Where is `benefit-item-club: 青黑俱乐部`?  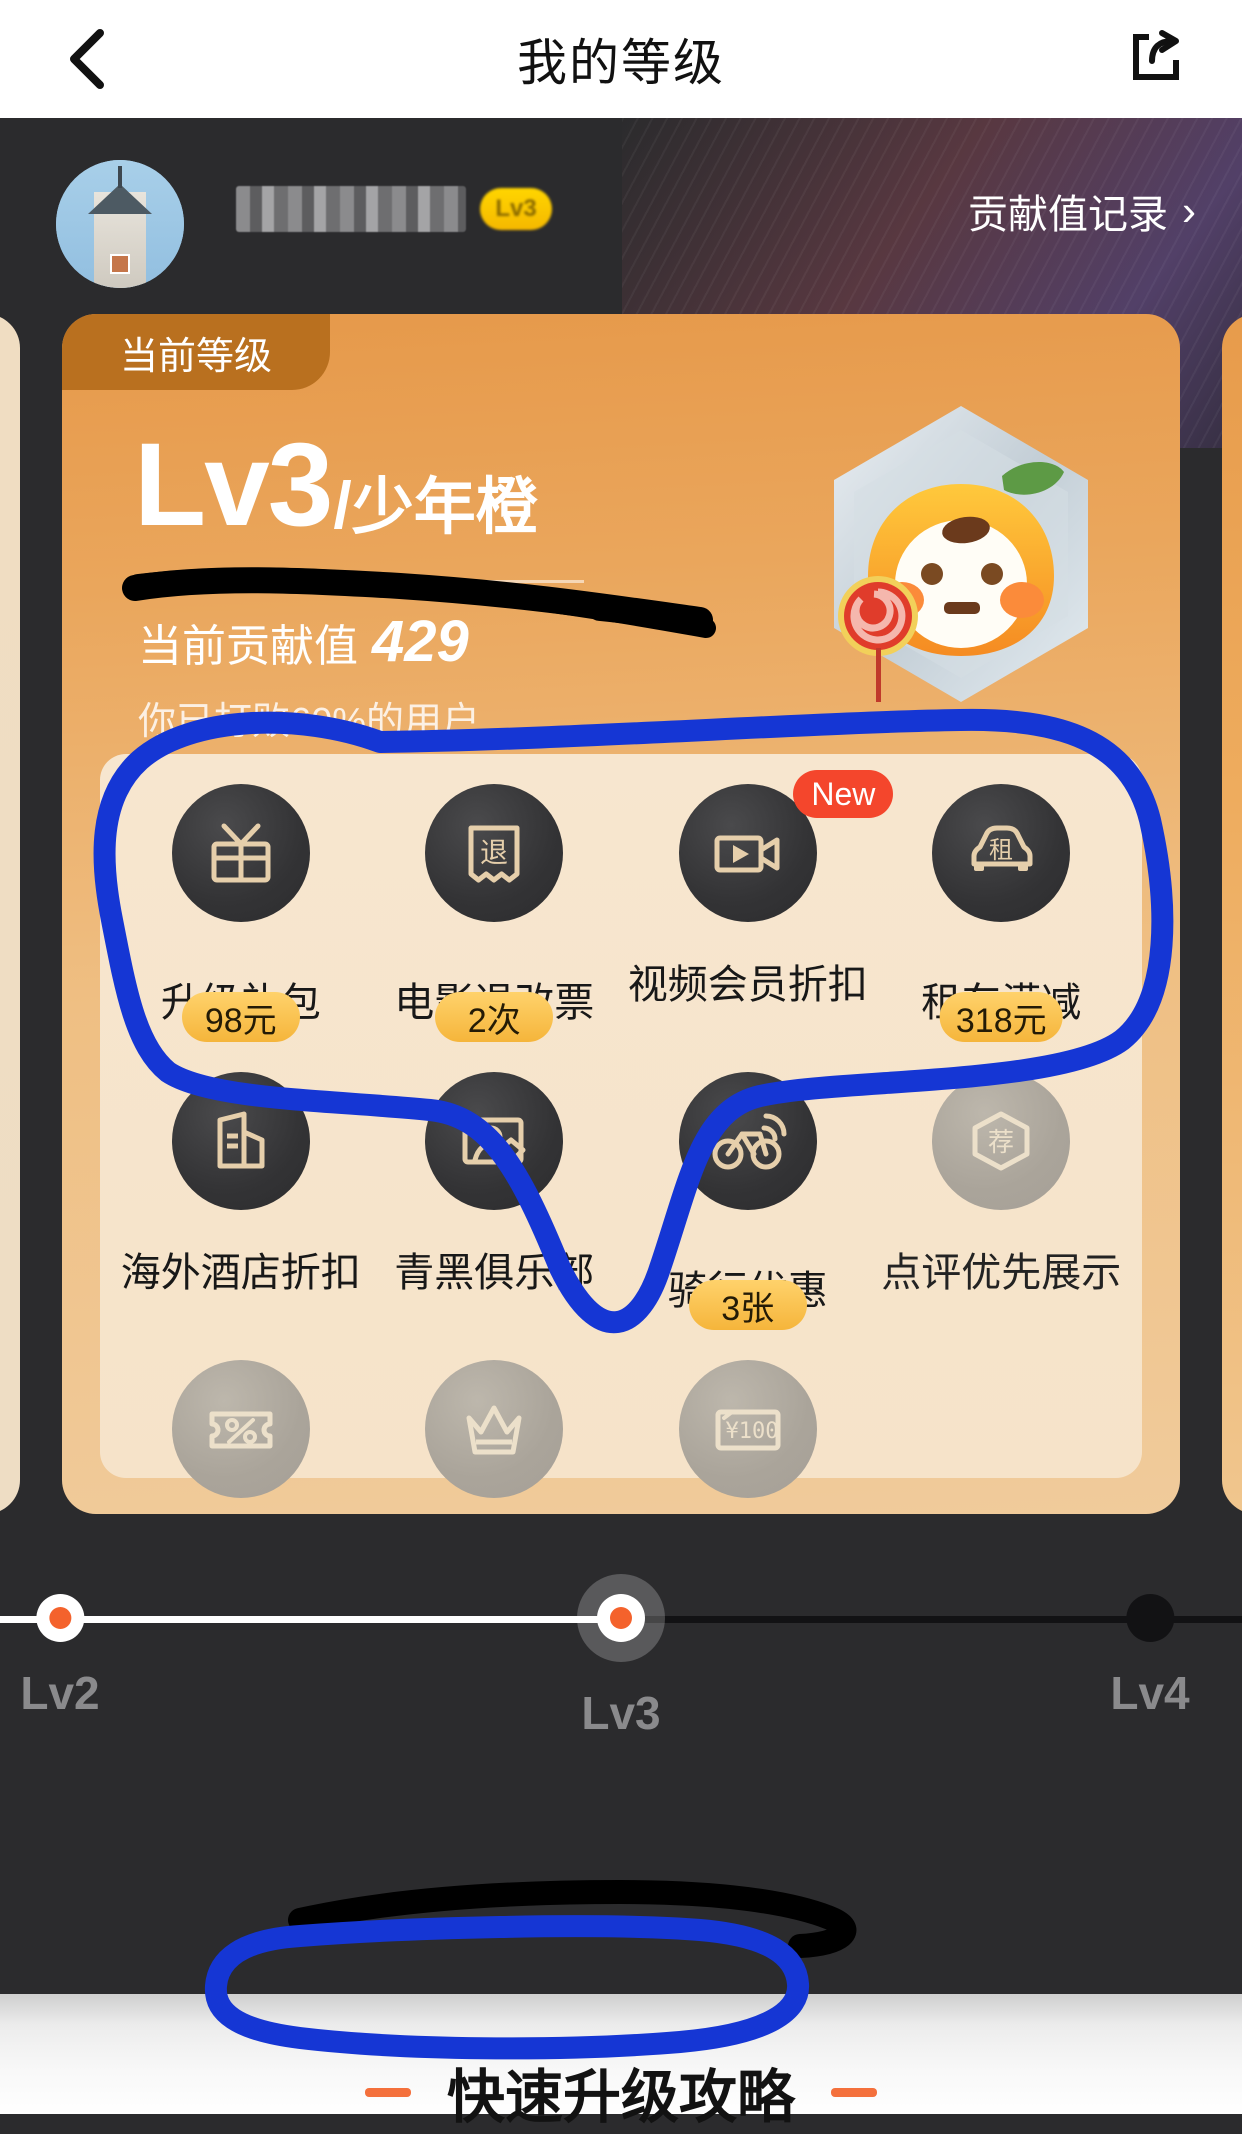
benefit-item-club: 青黑俱乐部 is located at coordinates (495, 1194).